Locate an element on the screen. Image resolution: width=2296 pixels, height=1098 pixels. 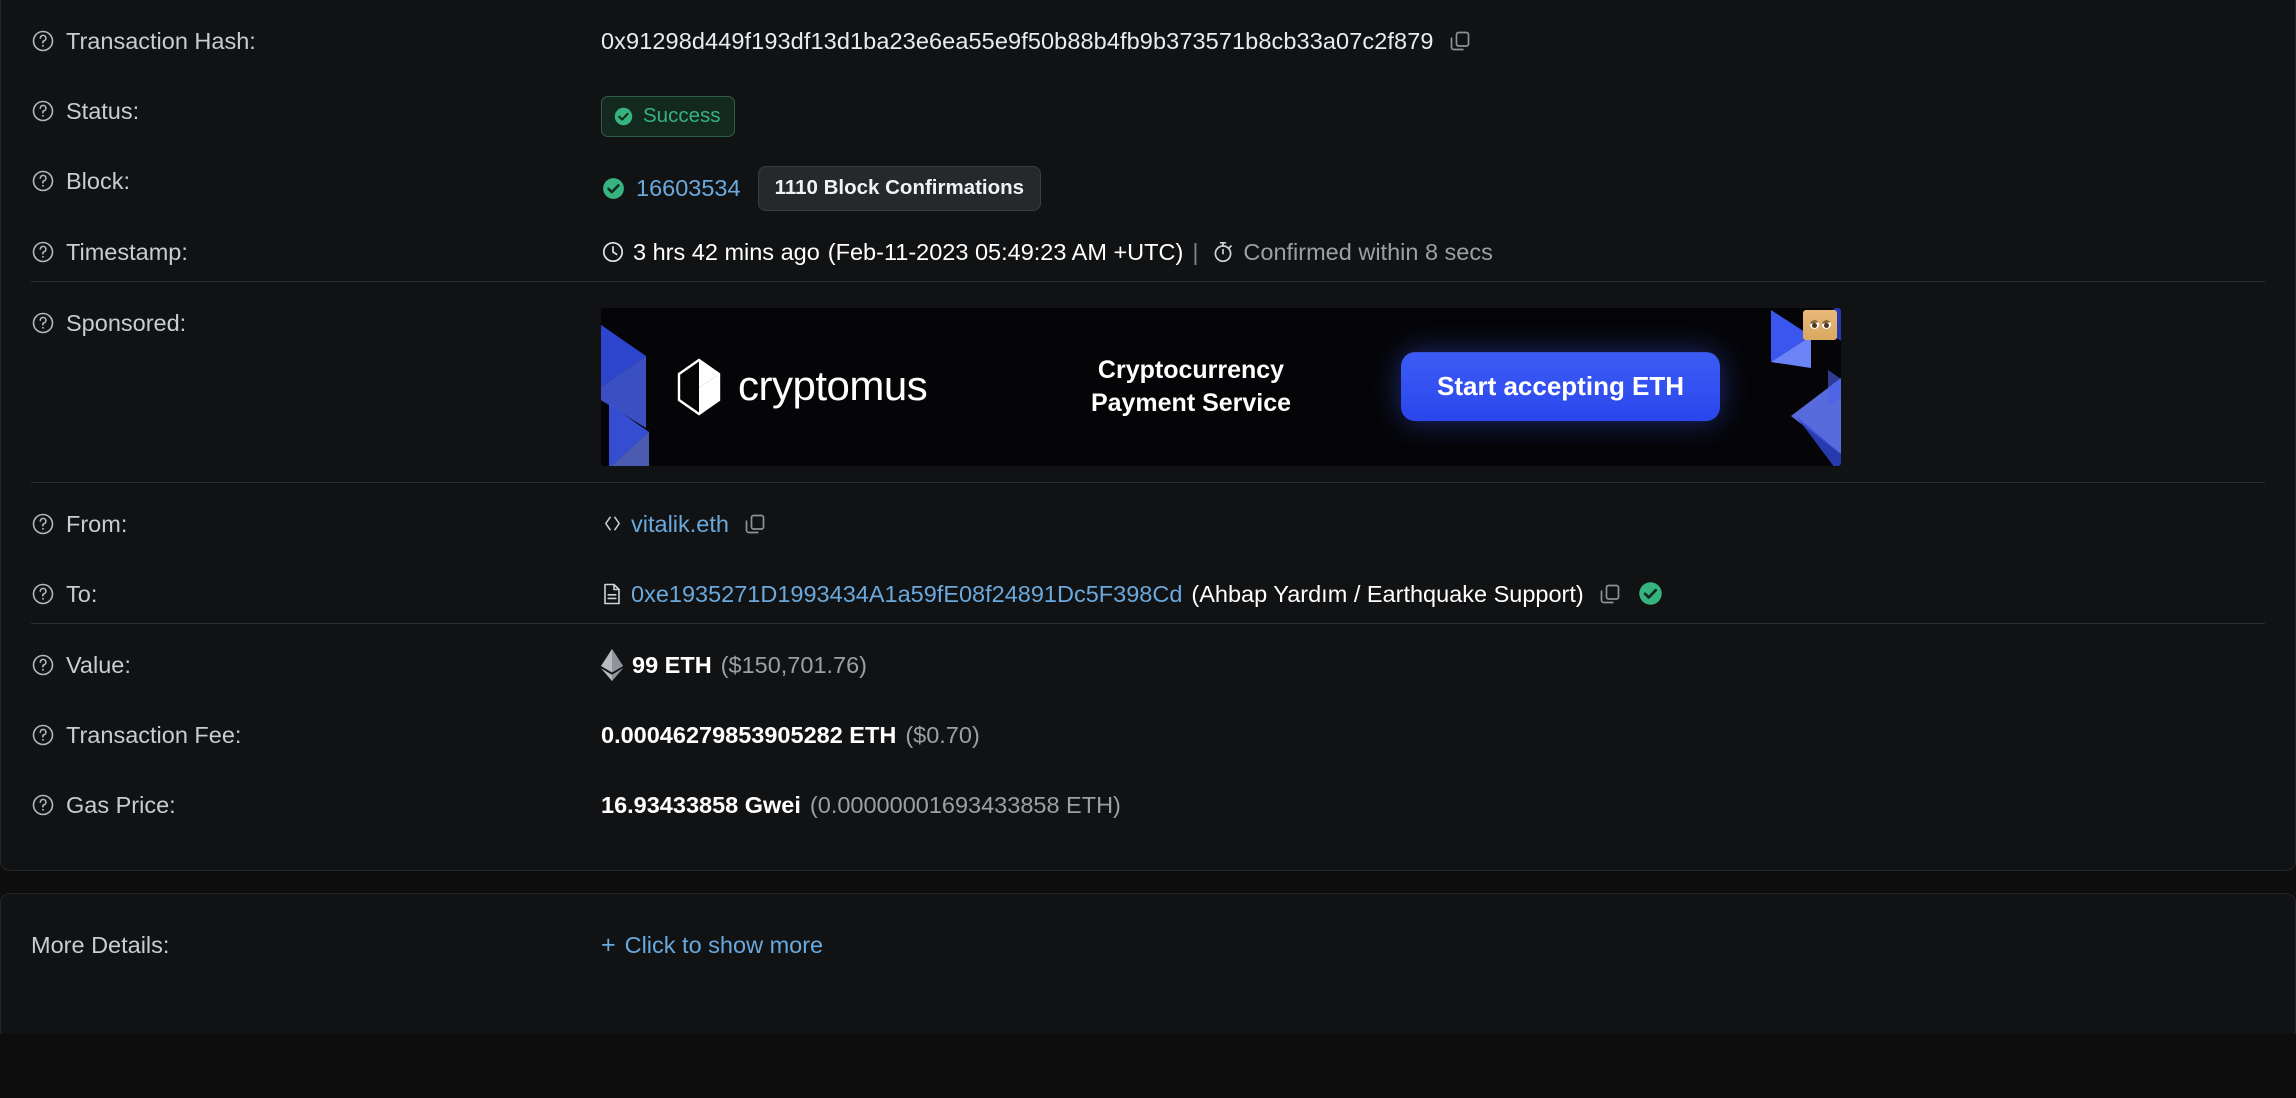
label-timestamp: Timestamp: is located at coordinates (316, 239).